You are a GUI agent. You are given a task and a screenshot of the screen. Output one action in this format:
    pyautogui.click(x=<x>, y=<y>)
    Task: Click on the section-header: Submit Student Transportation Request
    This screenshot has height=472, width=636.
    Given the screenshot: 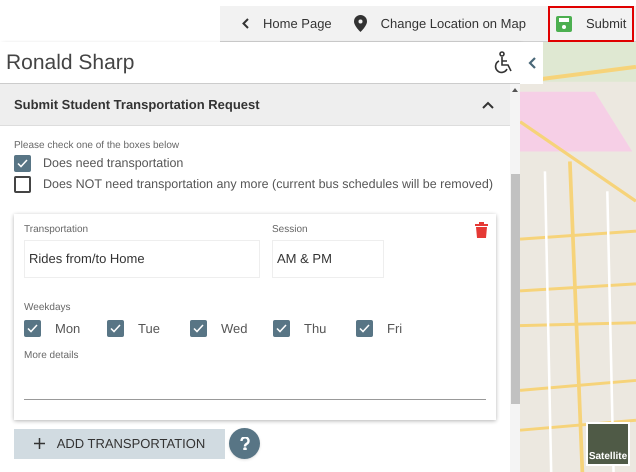 What is the action you would take?
    pyautogui.click(x=255, y=105)
    